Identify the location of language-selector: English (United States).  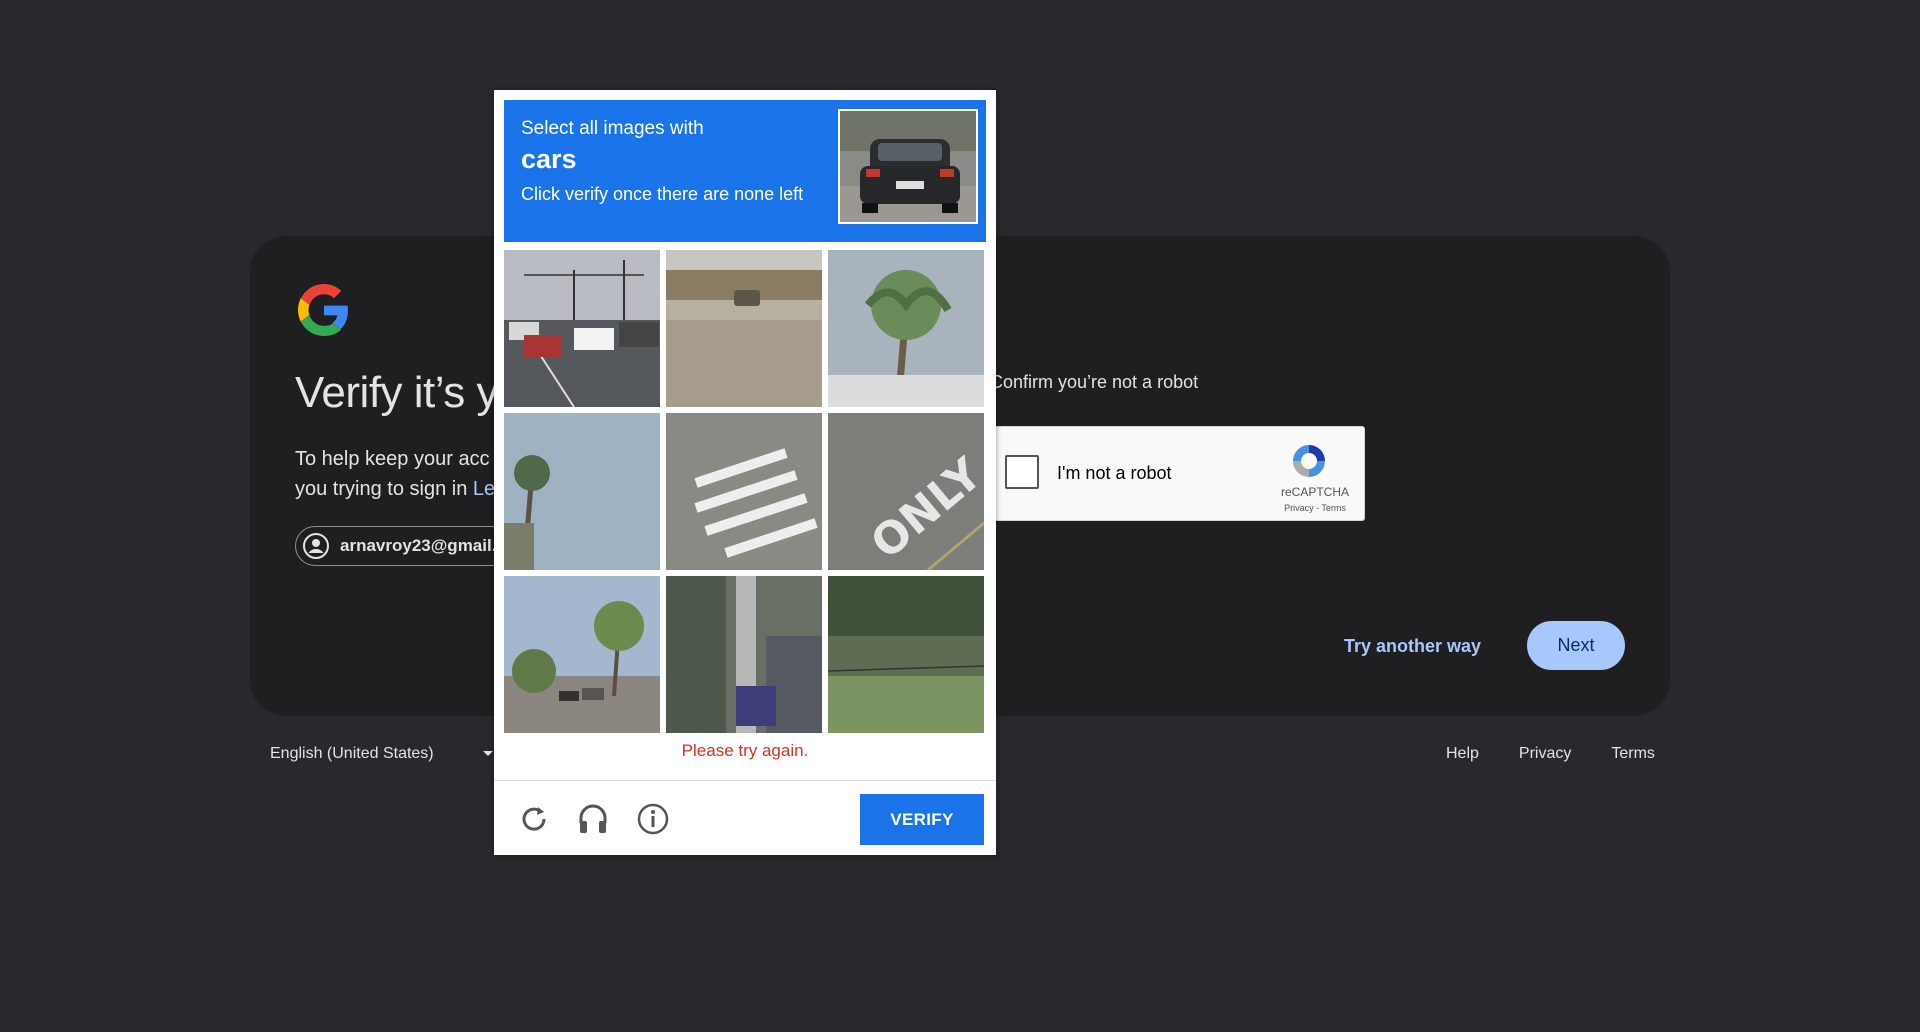
(382, 754).